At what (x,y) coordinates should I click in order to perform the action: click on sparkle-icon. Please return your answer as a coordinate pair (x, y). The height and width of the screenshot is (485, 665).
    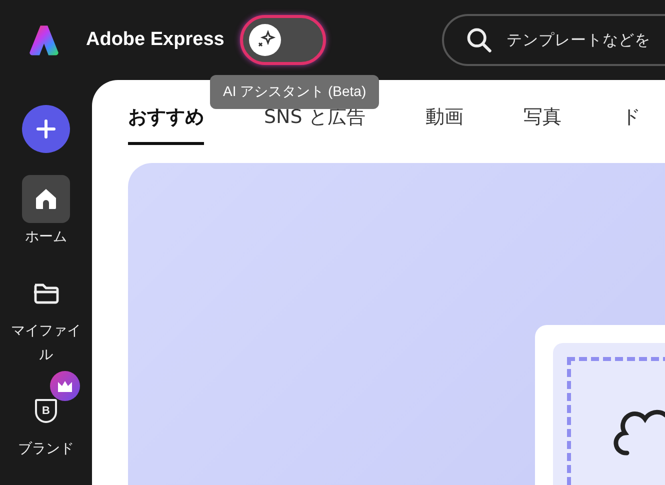
    Looking at the image, I should click on (265, 40).